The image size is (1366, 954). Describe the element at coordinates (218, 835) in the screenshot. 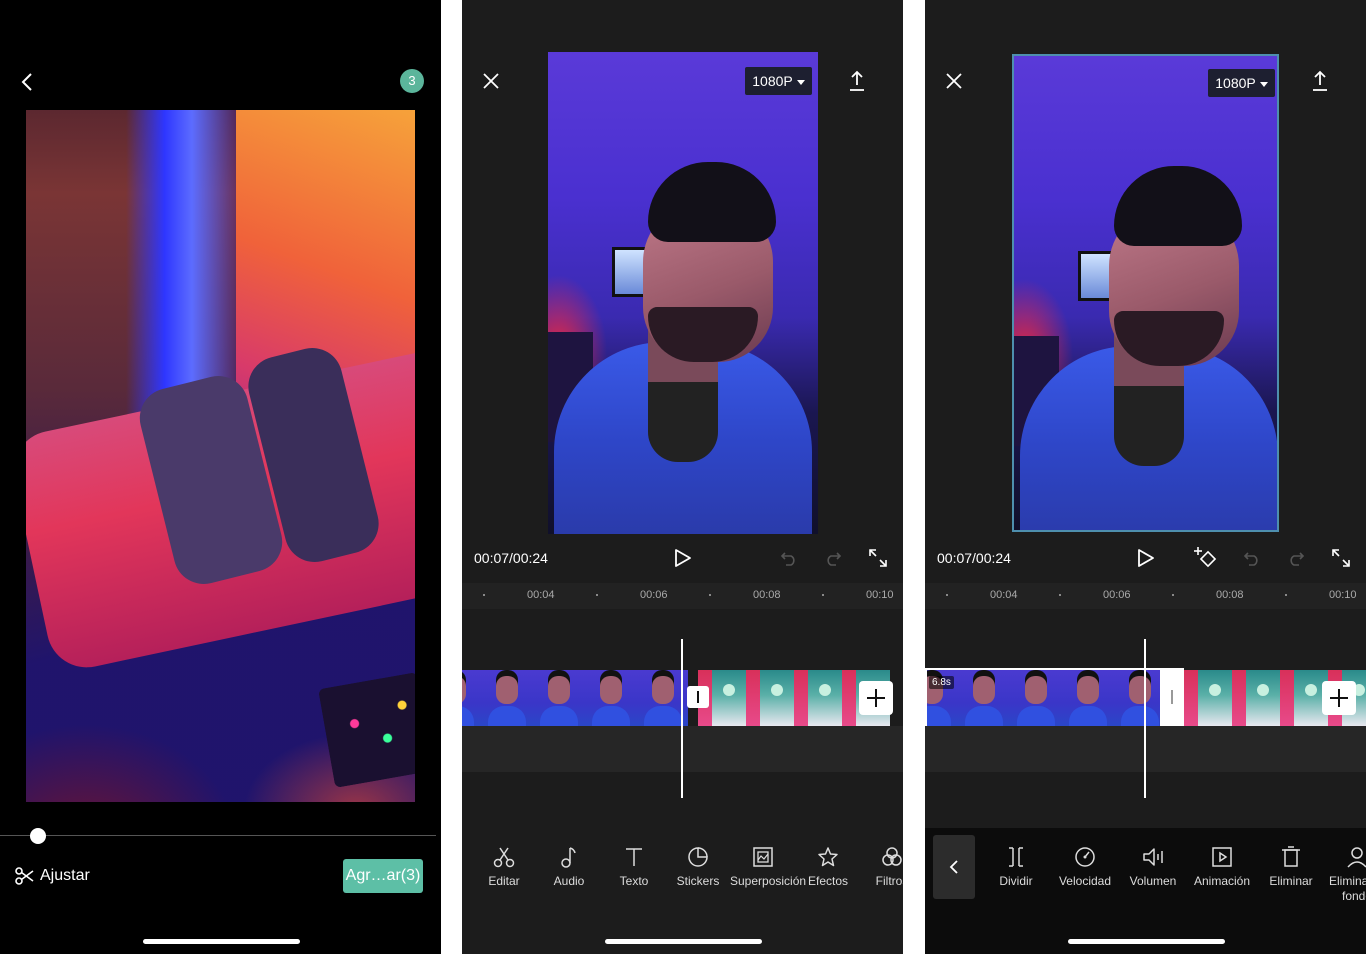

I see `scrub-slider-track` at that location.